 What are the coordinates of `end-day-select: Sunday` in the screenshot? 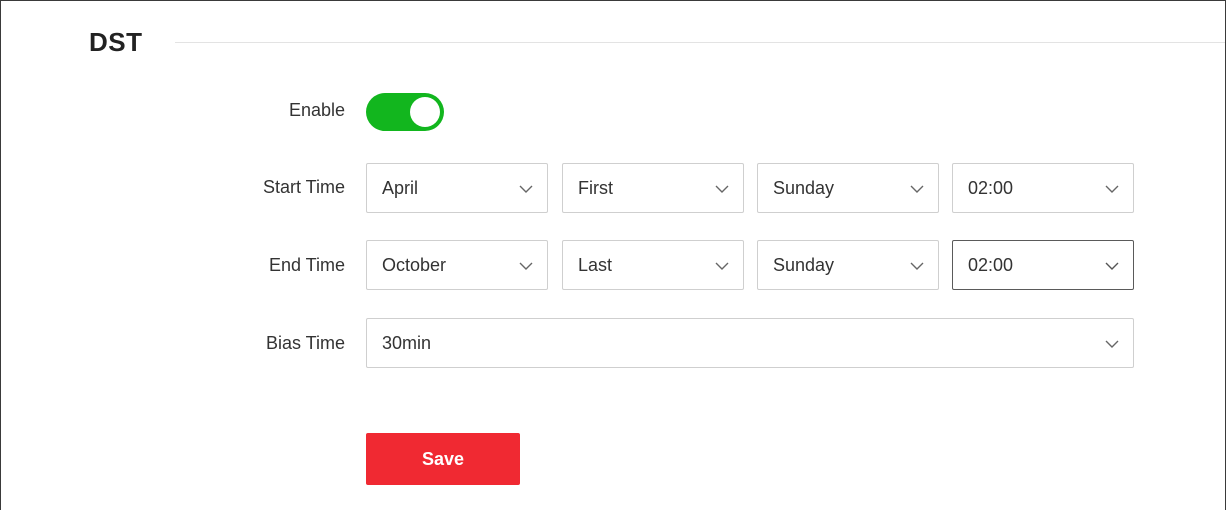 It's located at (848, 265).